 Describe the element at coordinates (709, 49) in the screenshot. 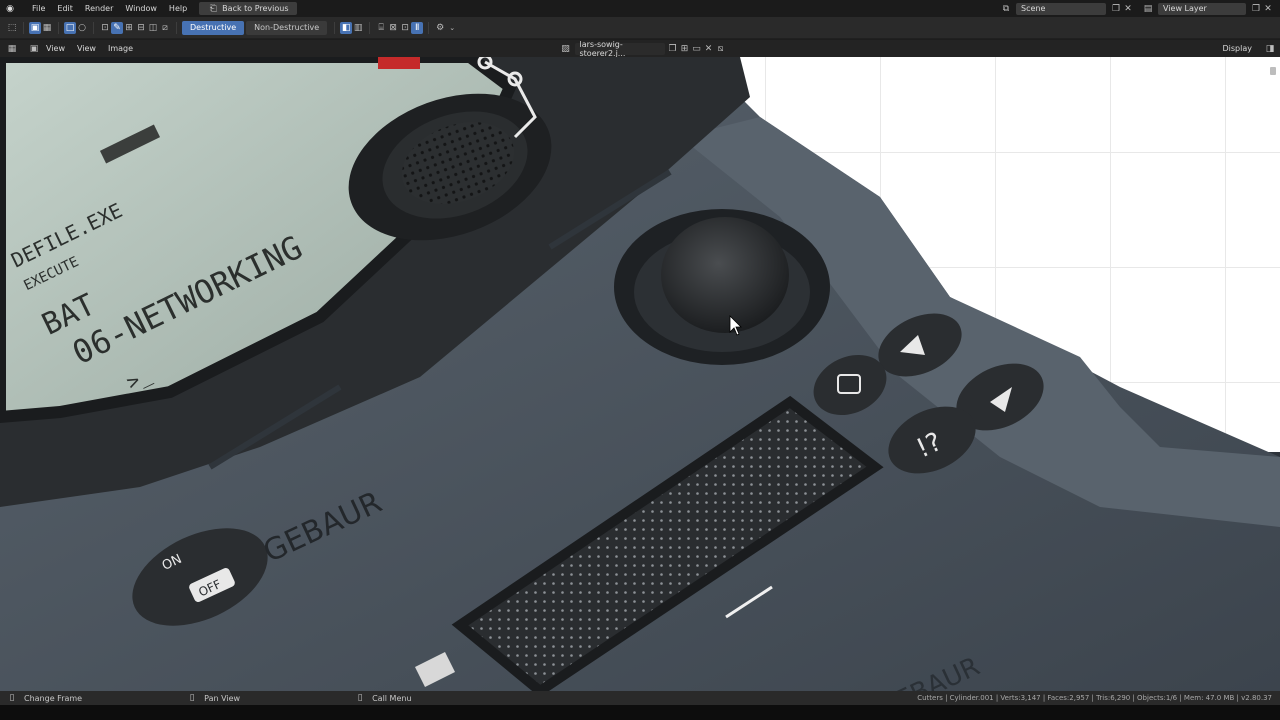

I see `image-close-icon: ✕` at that location.